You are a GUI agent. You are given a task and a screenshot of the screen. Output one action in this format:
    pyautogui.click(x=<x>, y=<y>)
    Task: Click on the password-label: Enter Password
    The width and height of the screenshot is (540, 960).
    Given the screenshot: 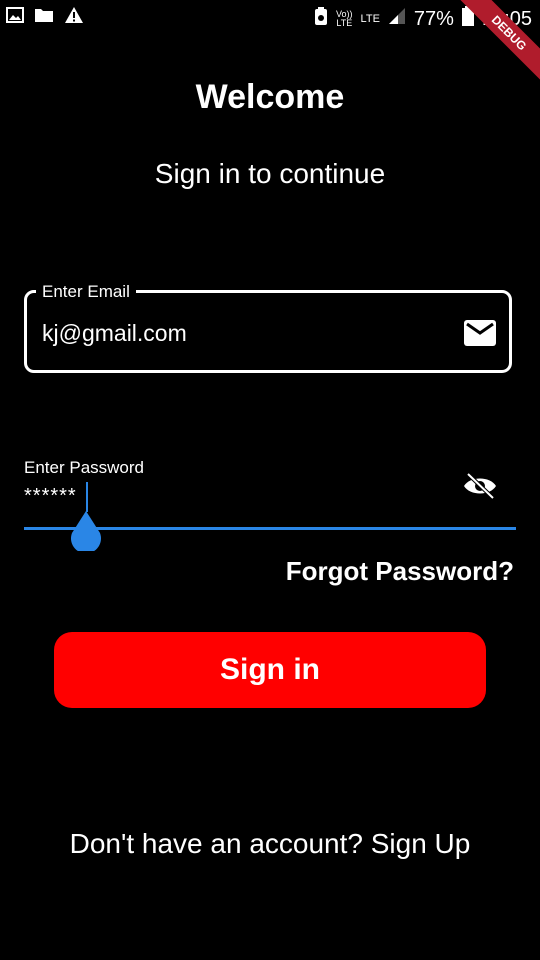 What is the action you would take?
    pyautogui.click(x=84, y=467)
    